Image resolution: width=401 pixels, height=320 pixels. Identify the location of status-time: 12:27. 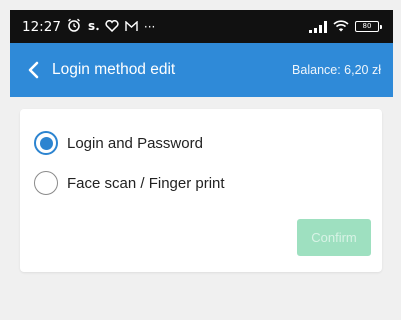
(41, 26).